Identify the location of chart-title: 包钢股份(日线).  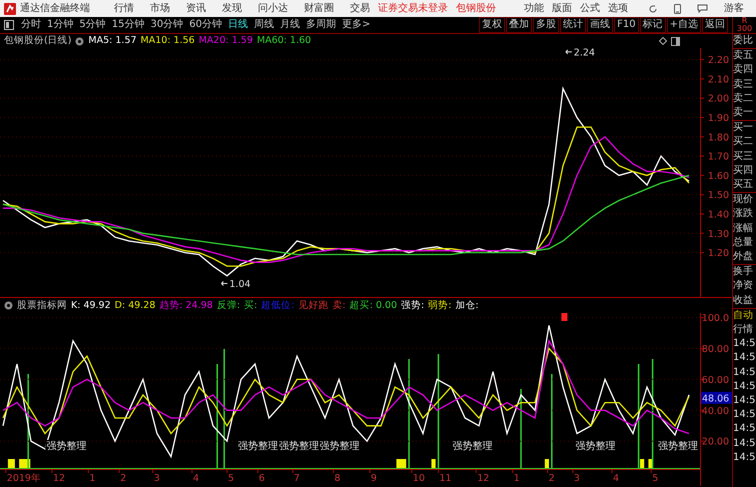
(38, 41).